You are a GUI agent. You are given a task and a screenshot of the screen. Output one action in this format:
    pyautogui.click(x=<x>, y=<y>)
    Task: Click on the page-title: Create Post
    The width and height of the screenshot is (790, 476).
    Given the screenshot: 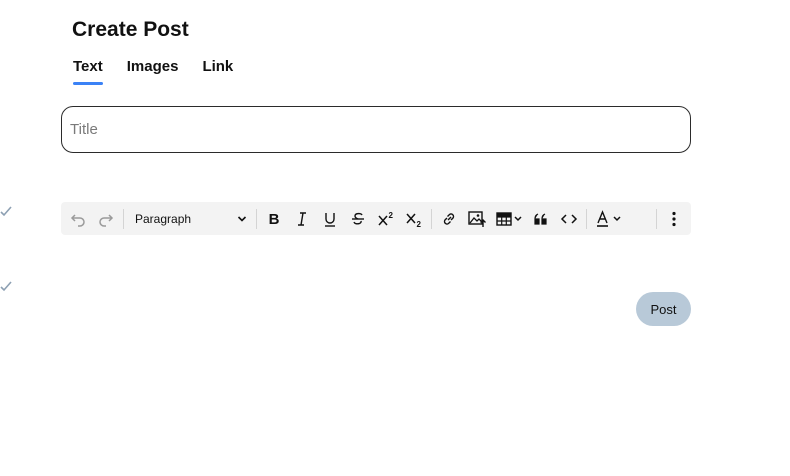 What is the action you would take?
    pyautogui.click(x=130, y=29)
    